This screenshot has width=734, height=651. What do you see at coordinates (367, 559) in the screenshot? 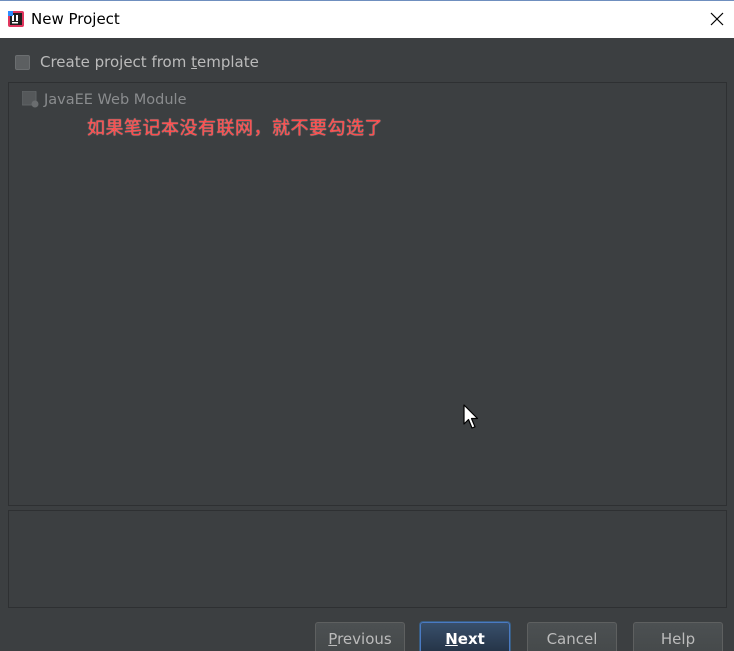
I see `description-panel` at bounding box center [367, 559].